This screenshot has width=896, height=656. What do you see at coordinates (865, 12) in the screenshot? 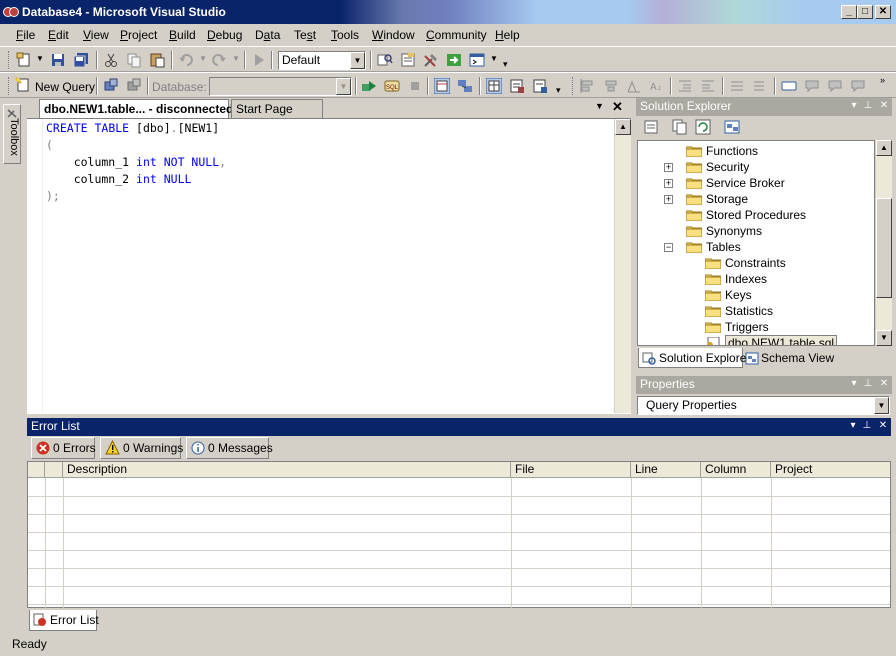
I see `maximize-button: □` at bounding box center [865, 12].